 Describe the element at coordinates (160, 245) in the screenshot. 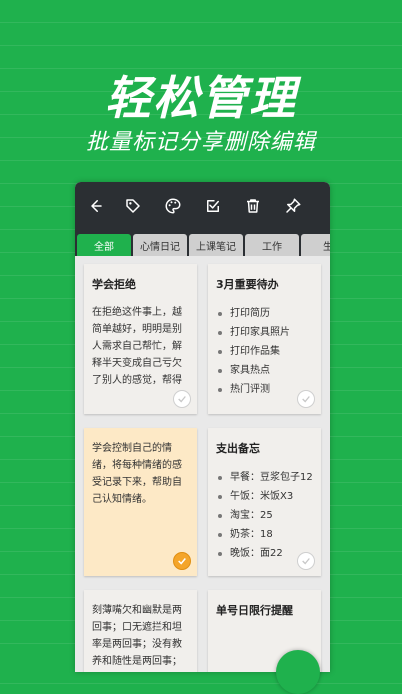

I see `tab-mood-diary: 心情日记` at that location.